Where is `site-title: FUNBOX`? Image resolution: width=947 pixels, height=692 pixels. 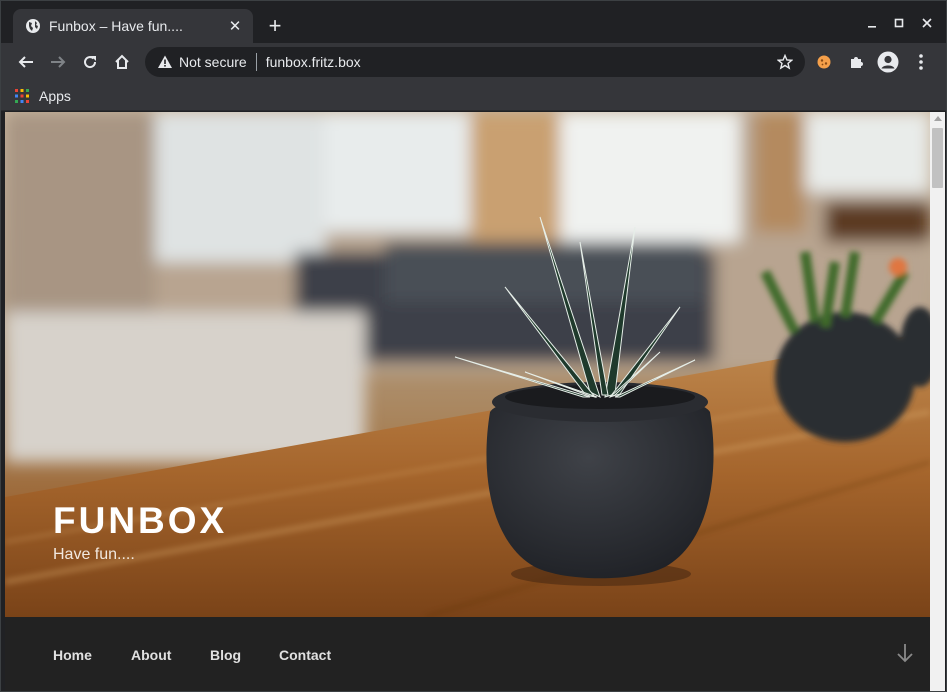 site-title: FUNBOX is located at coordinates (140, 521).